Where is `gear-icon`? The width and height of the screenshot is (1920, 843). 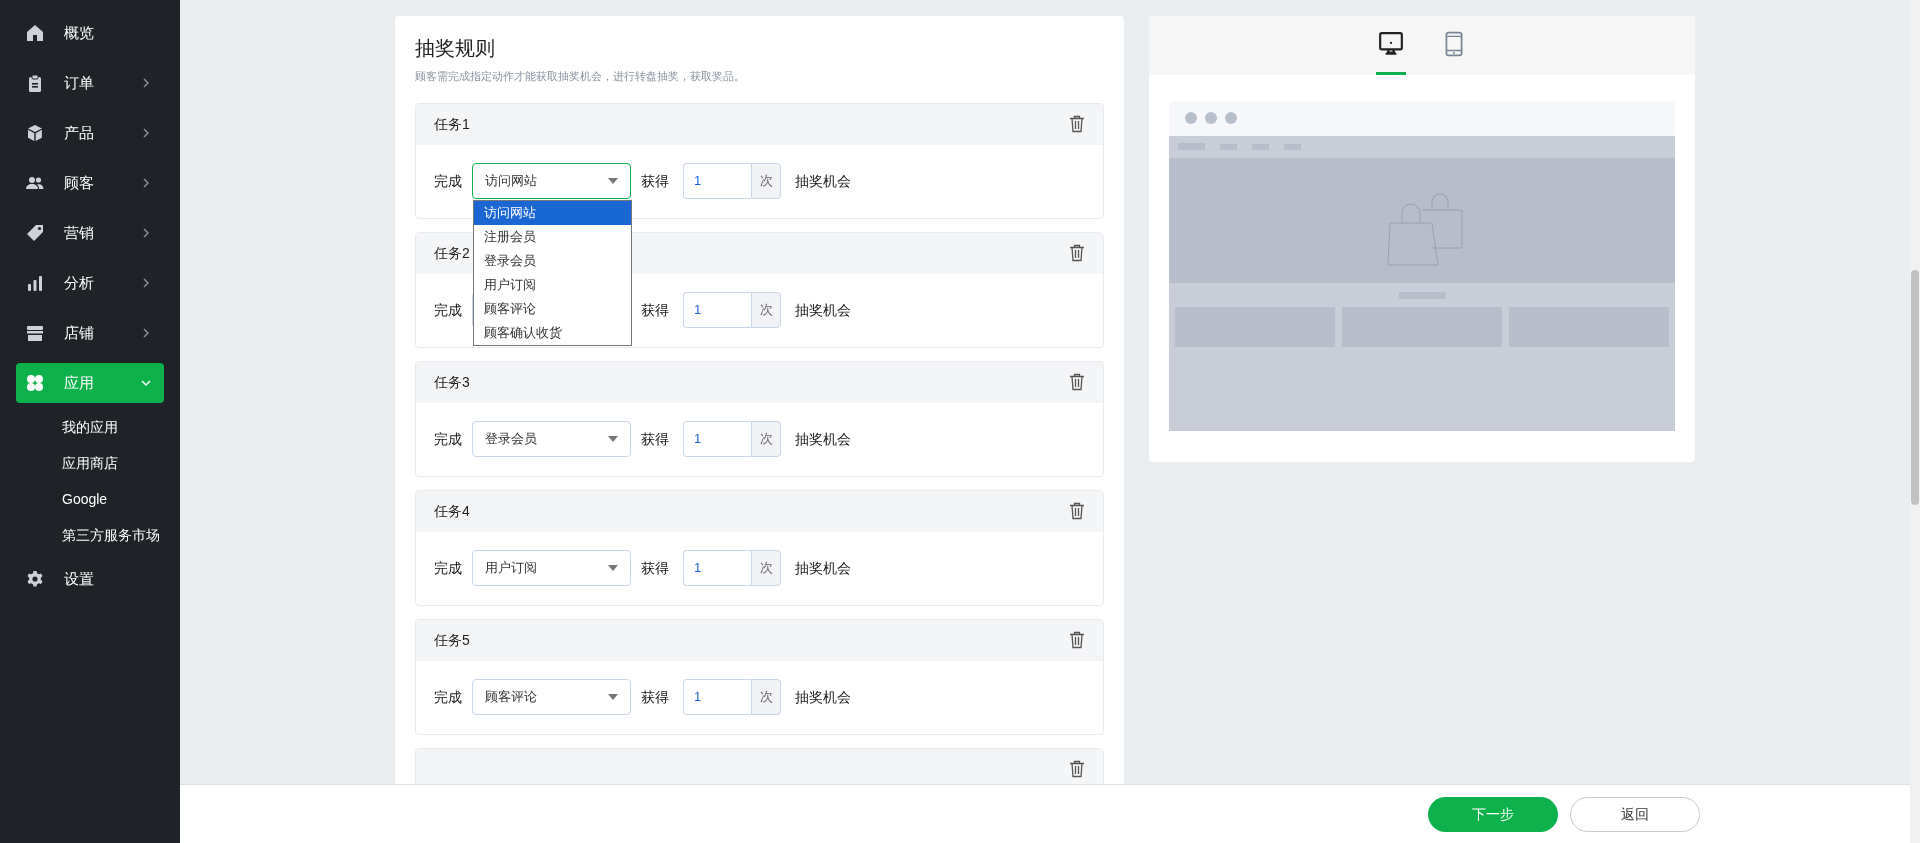
gear-icon is located at coordinates (35, 579).